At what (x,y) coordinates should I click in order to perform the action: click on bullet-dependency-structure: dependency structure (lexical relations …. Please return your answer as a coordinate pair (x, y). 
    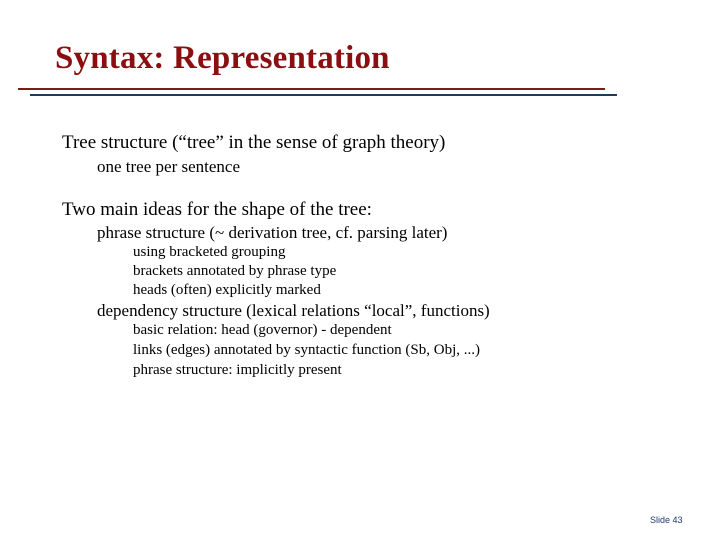
    Looking at the image, I should click on (293, 310).